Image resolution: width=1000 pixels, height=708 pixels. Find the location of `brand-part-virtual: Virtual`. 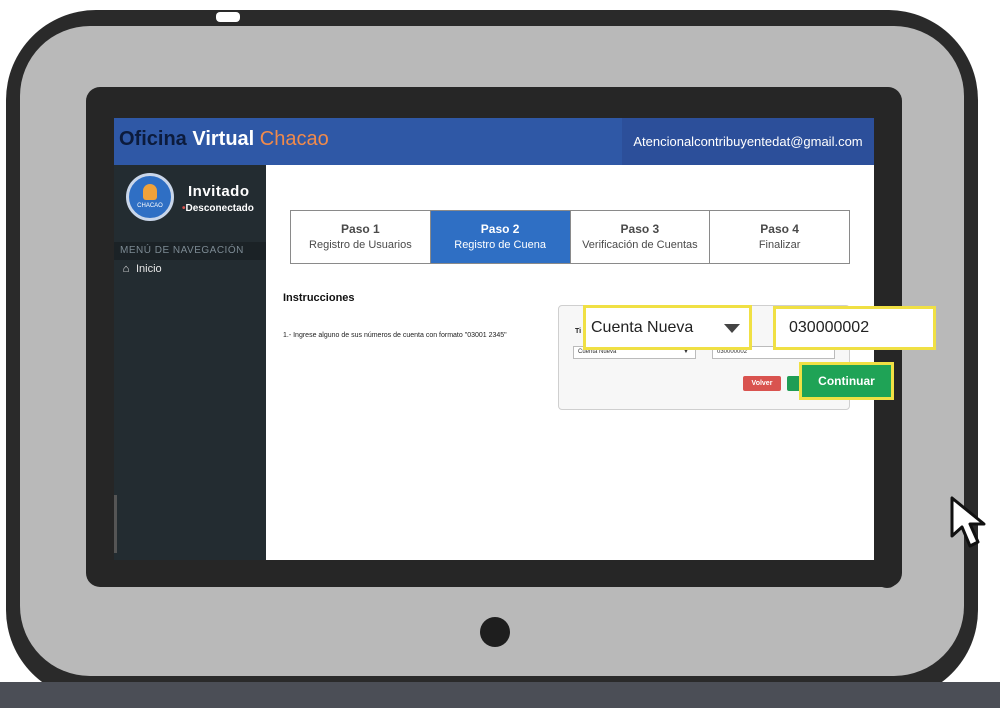

brand-part-virtual: Virtual is located at coordinates (223, 139).